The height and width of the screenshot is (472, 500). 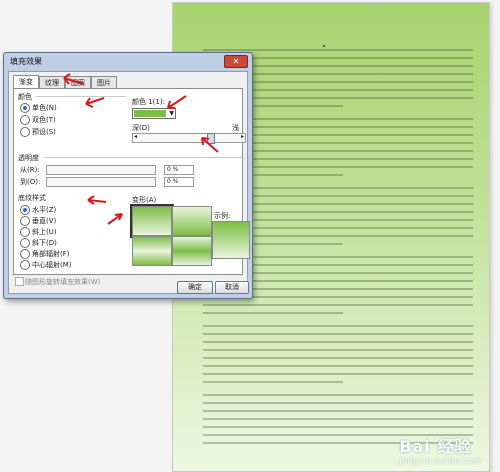 What do you see at coordinates (44, 132) in the screenshot?
I see `preset-label: 预设(S)` at bounding box center [44, 132].